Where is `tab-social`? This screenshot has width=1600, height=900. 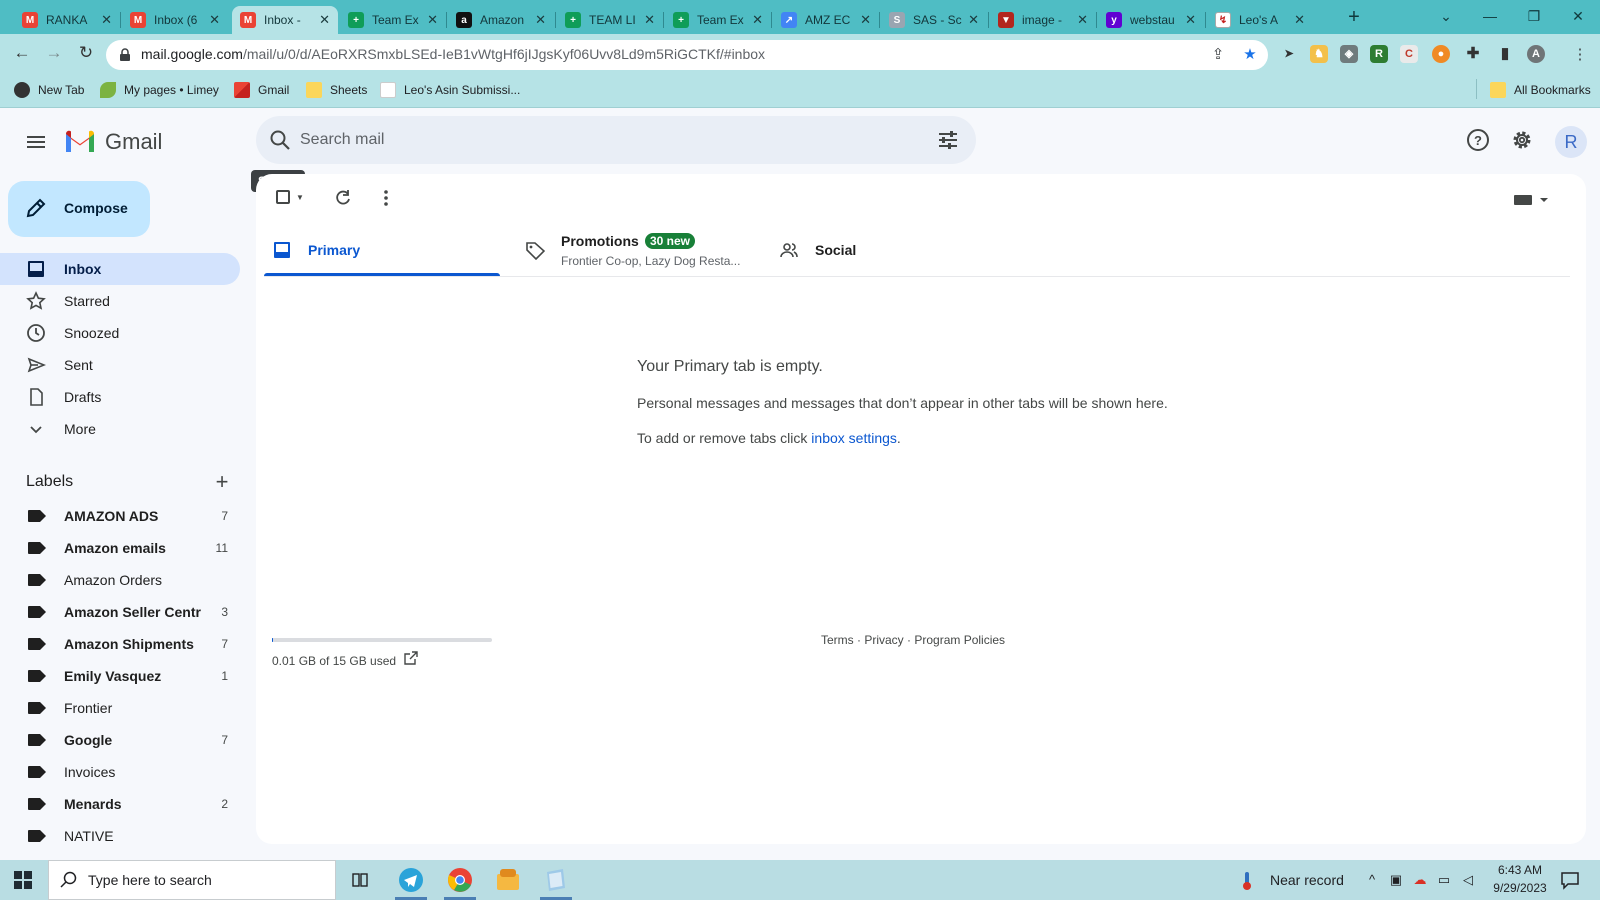
tab-social is located at coordinates (892, 251).